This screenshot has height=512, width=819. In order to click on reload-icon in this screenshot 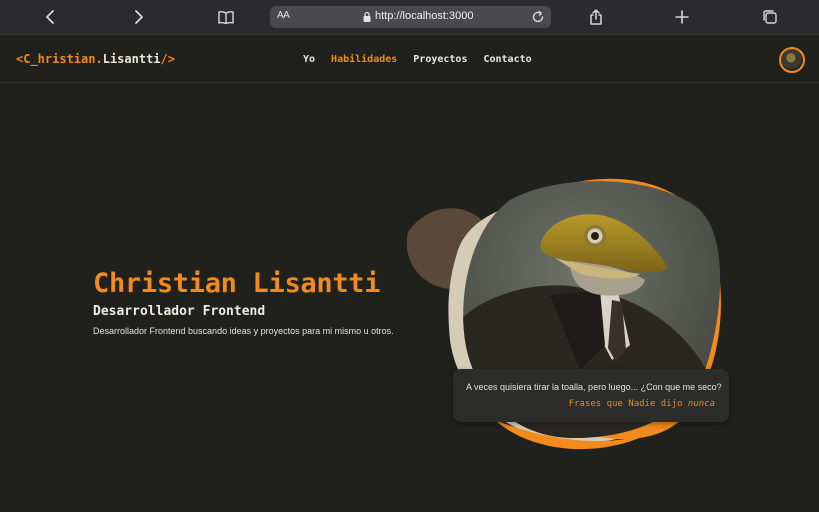, I will do `click(538, 17)`.